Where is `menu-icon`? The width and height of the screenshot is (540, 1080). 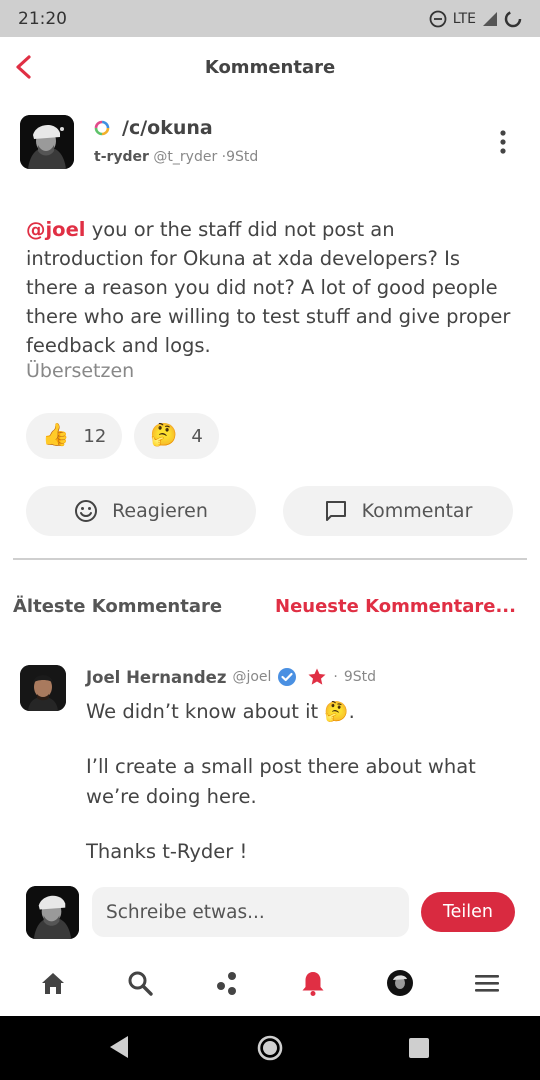
menu-icon is located at coordinates (486, 983).